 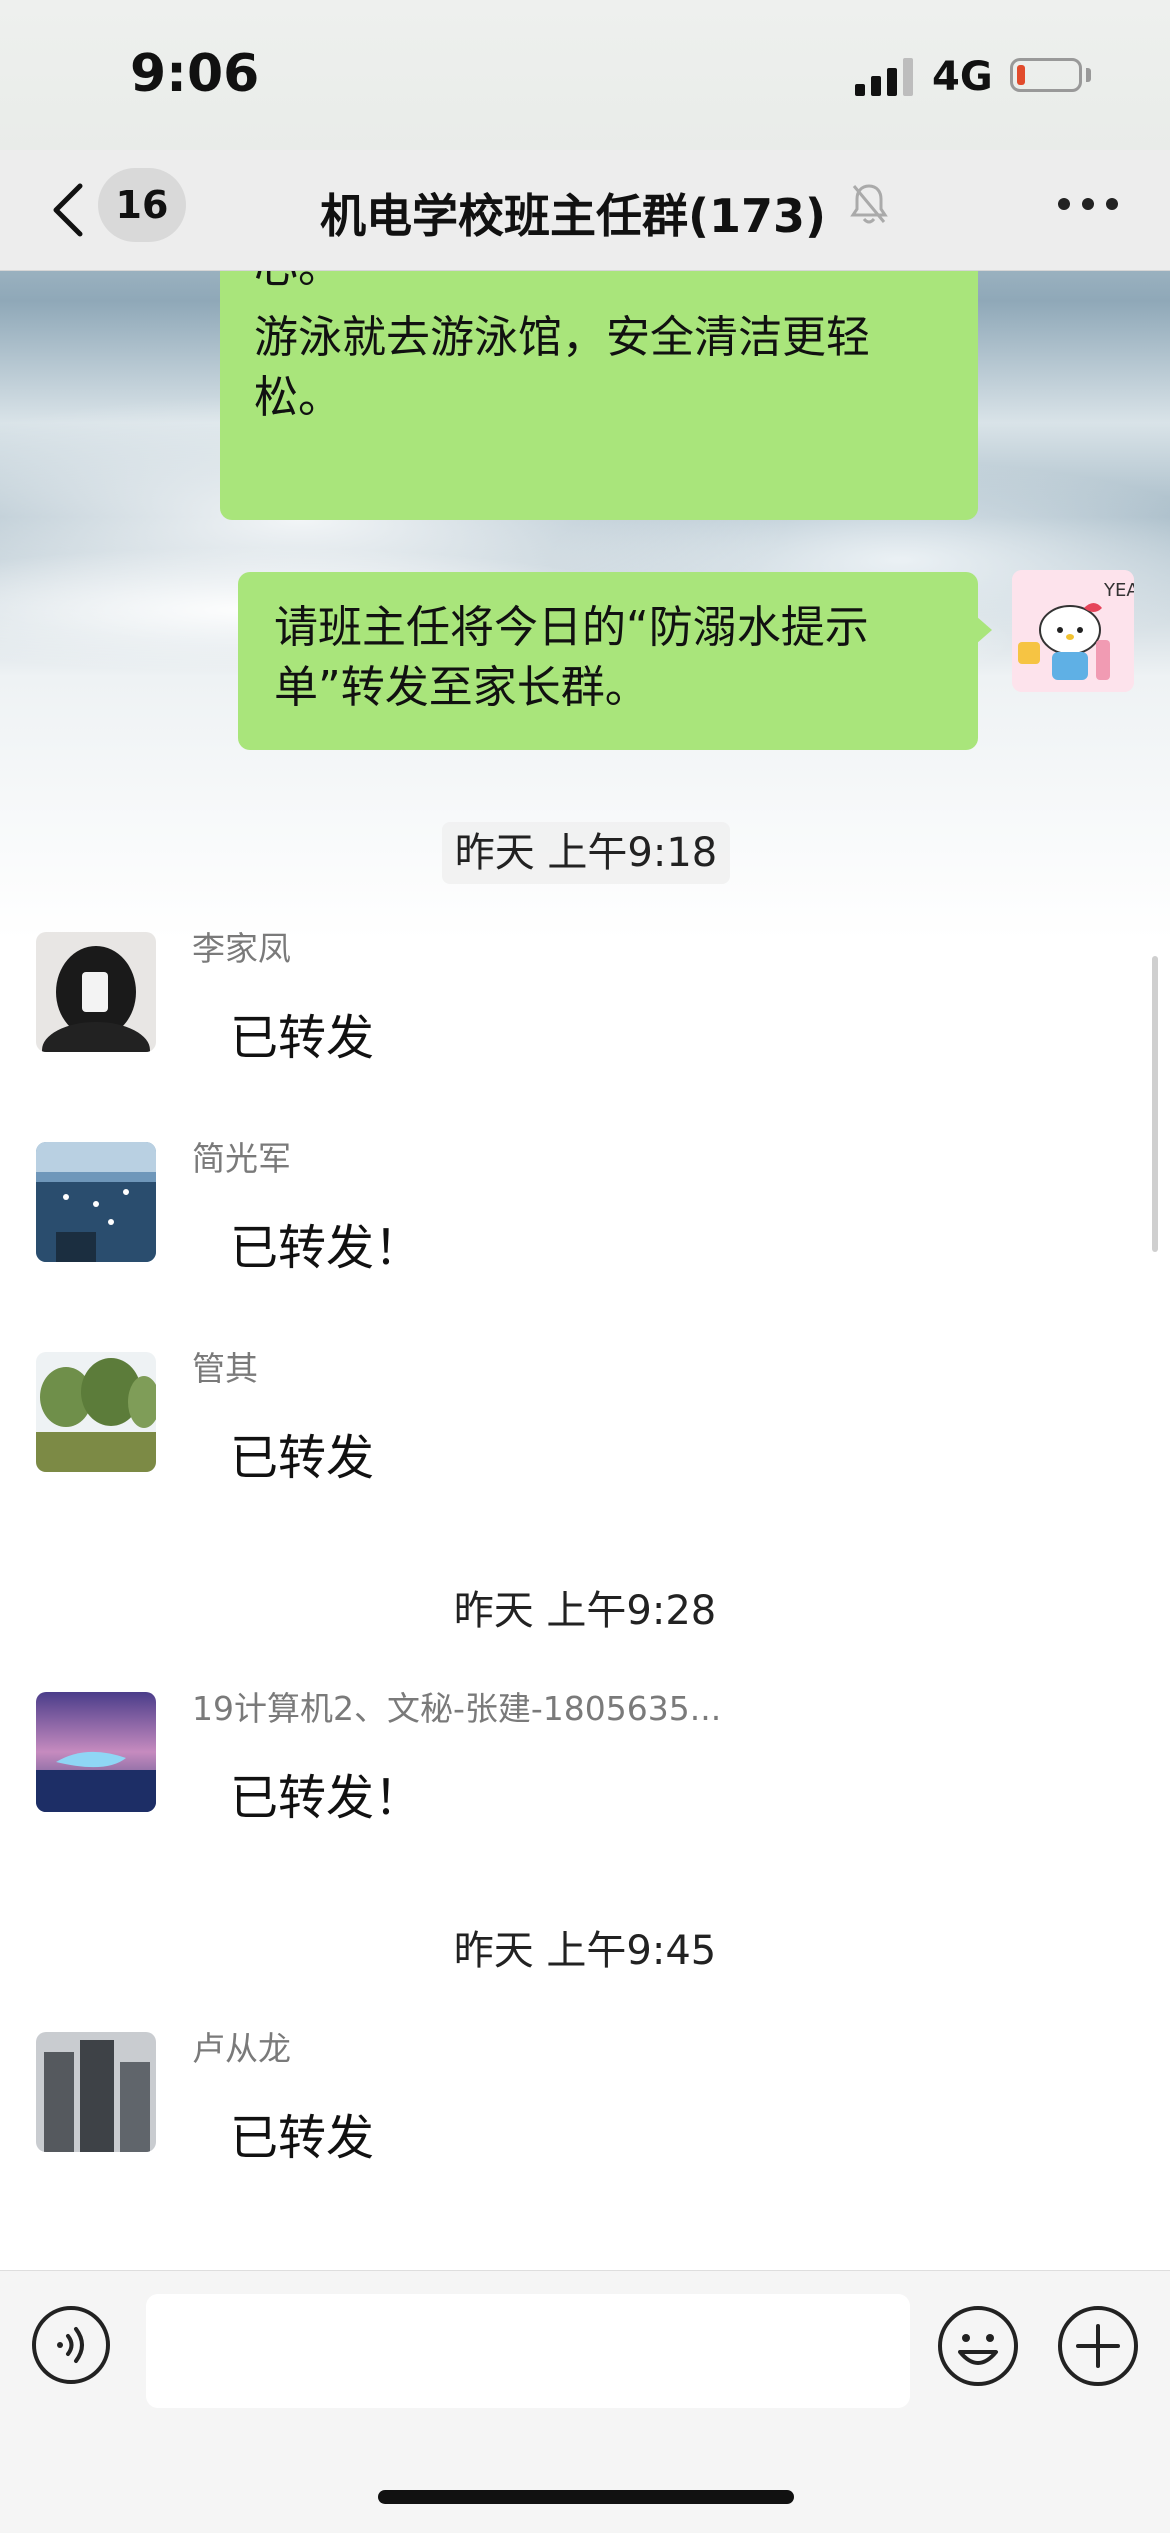 I want to click on battery-icon, so click(x=1046, y=75).